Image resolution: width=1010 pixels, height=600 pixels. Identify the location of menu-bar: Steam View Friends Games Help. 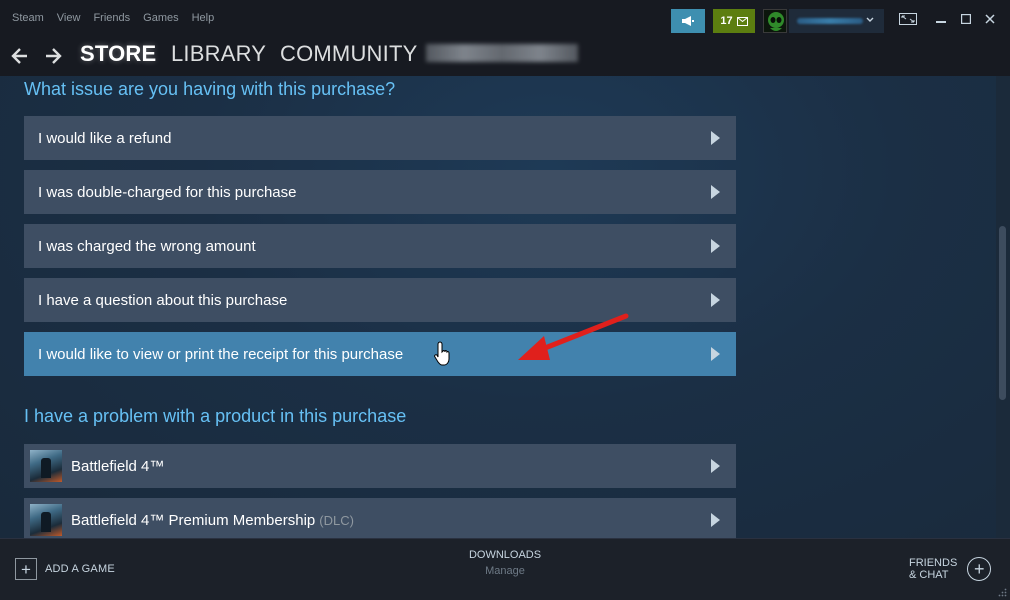
(113, 18).